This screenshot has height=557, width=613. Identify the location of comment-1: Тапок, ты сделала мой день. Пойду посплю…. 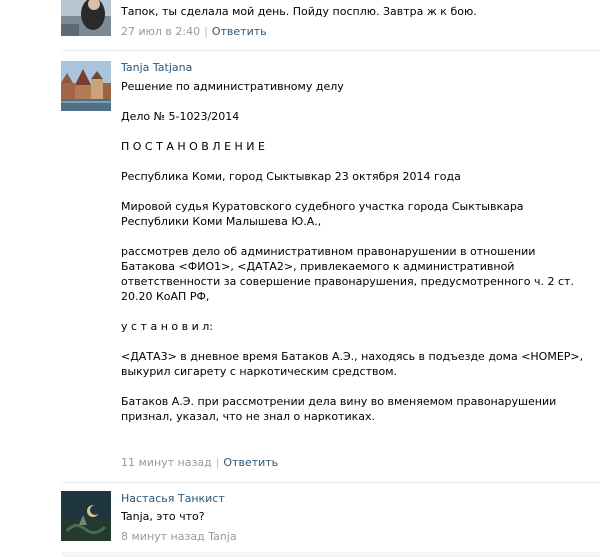
(300, 25).